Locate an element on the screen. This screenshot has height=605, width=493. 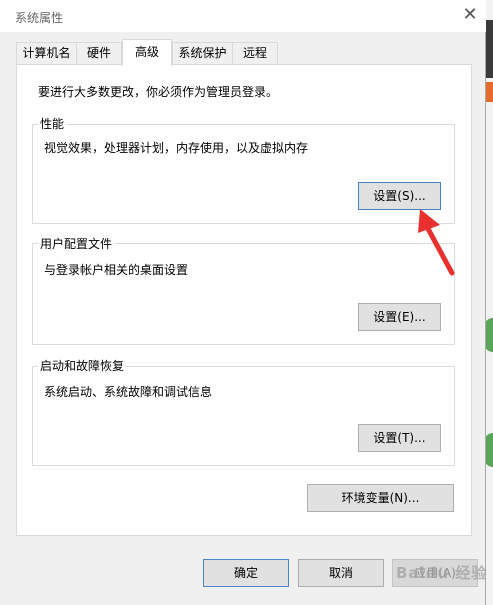
baidu-watermark: Baidu 经验 is located at coordinates (442, 573).